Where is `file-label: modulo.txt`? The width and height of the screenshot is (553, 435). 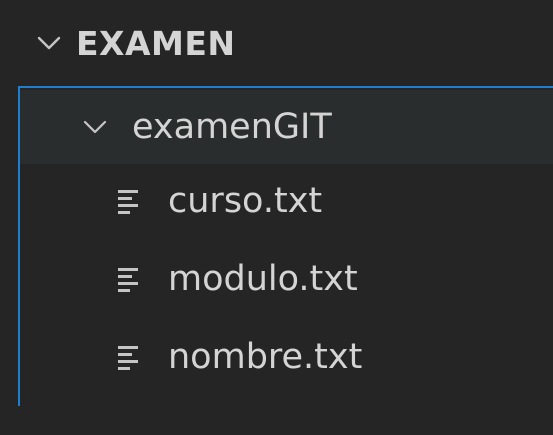 file-label: modulo.txt is located at coordinates (263, 278).